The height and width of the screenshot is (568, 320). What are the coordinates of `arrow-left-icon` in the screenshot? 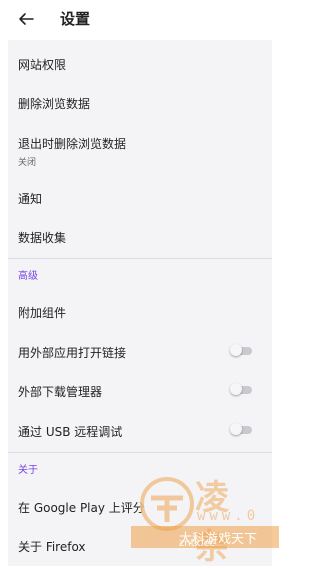 It's located at (26, 19).